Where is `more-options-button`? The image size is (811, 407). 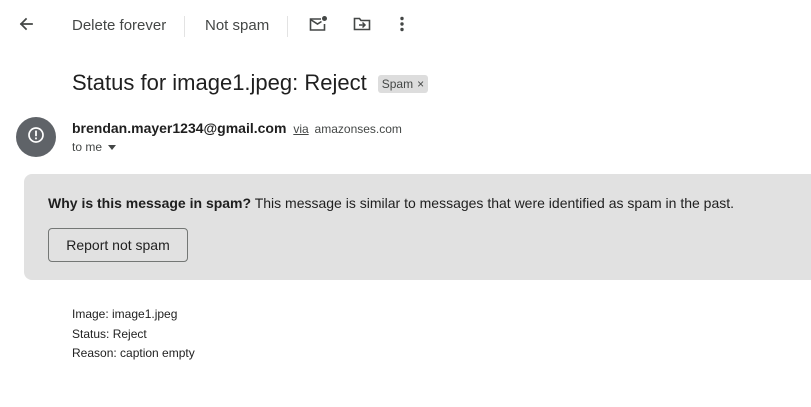 more-options-button is located at coordinates (402, 26).